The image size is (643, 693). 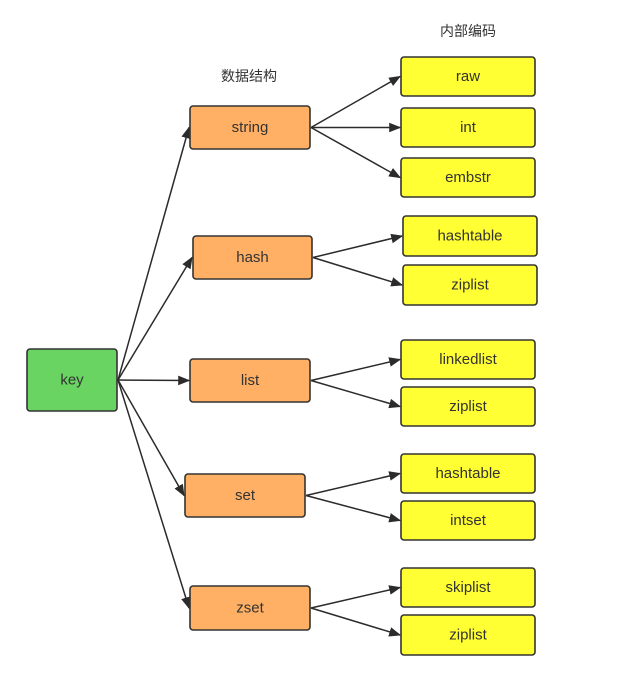 I want to click on structure-node-string: string, so click(x=250, y=127).